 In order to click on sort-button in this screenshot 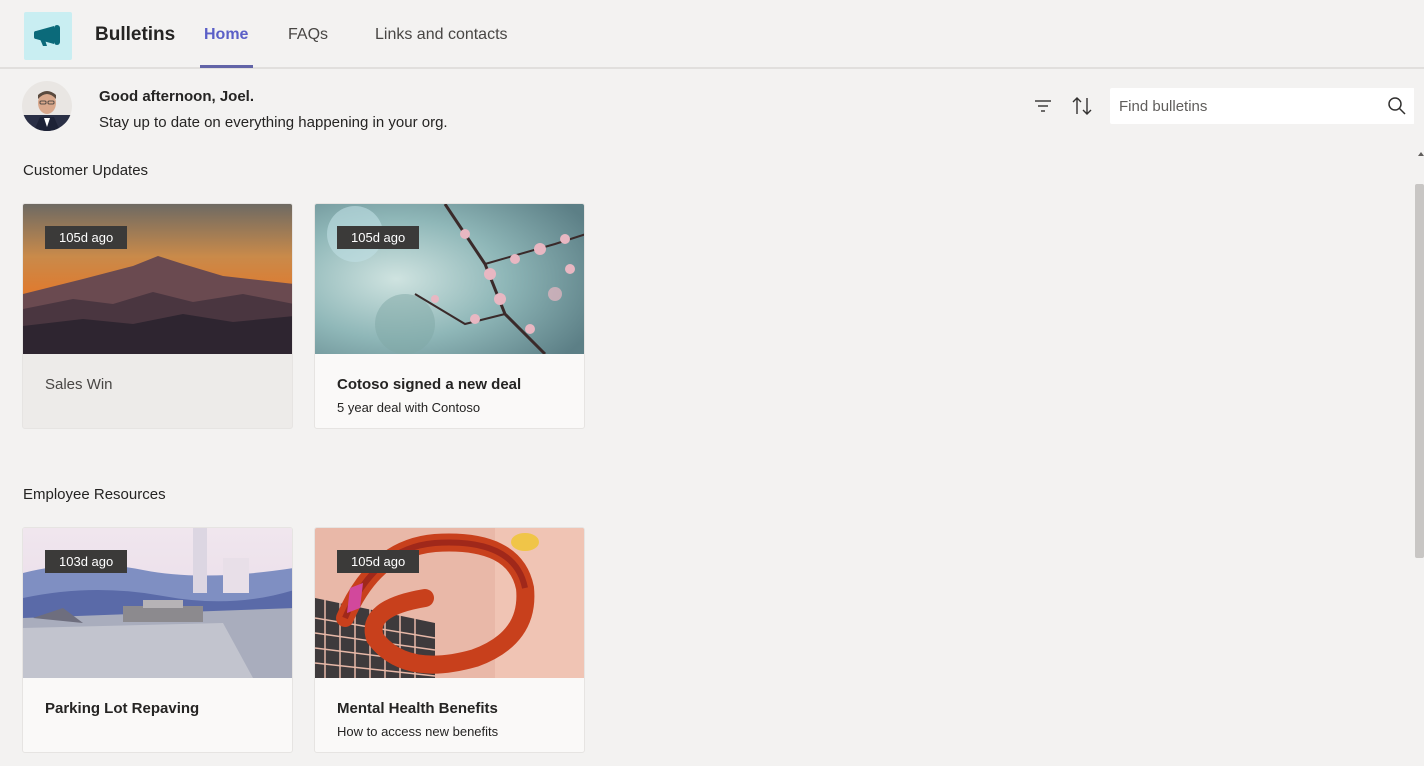, I will do `click(1082, 106)`.